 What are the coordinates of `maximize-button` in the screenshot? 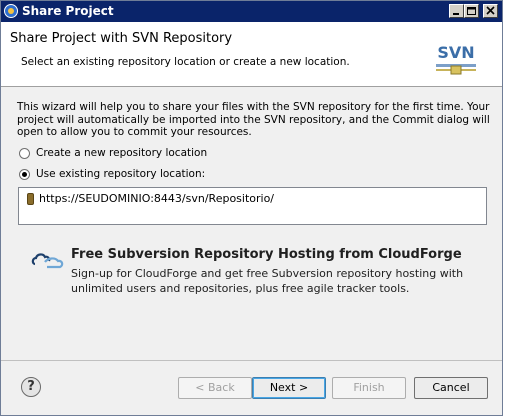 It's located at (471, 11).